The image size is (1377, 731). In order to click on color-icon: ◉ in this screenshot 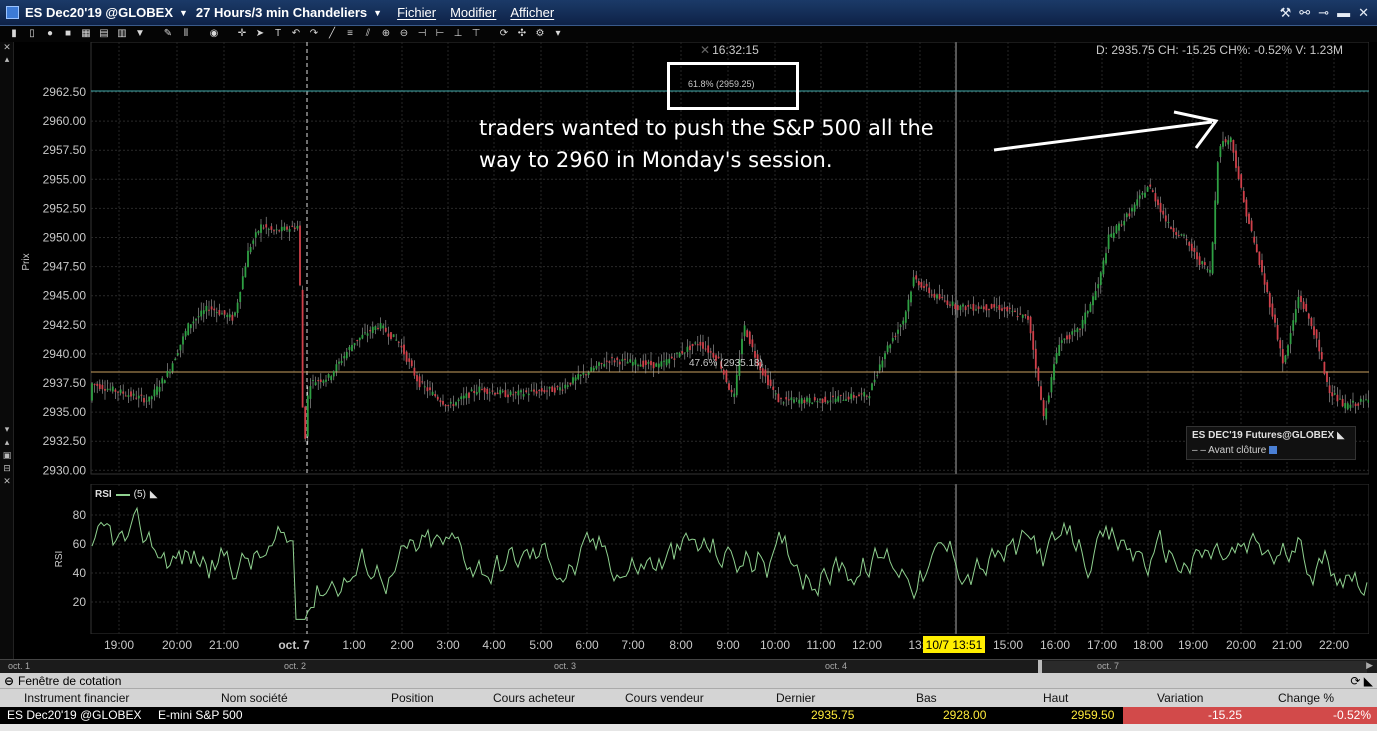, I will do `click(214, 34)`.